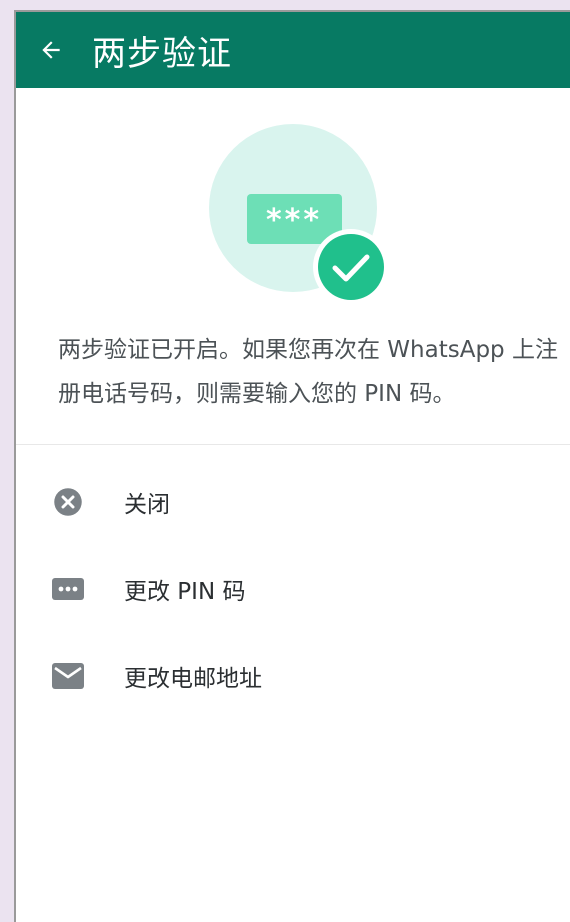 Image resolution: width=570 pixels, height=922 pixels. What do you see at coordinates (193, 679) in the screenshot?
I see `change-email-label: 更改电邮地址` at bounding box center [193, 679].